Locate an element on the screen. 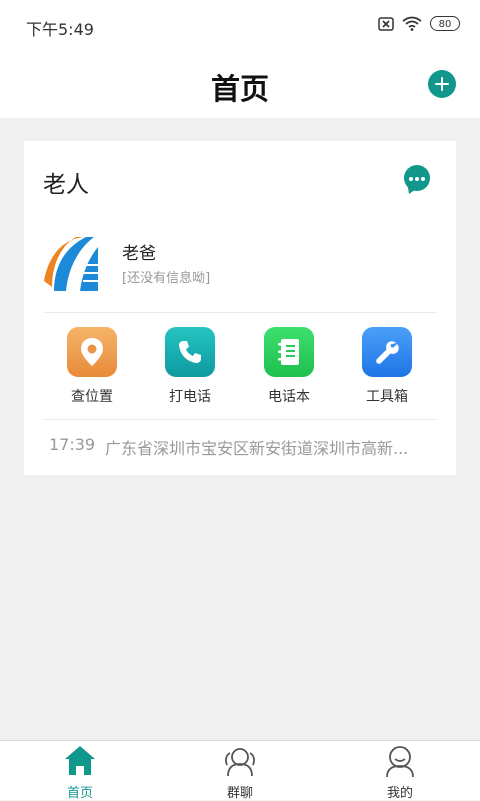 This screenshot has width=480, height=801. card-title: 老人 is located at coordinates (66, 185).